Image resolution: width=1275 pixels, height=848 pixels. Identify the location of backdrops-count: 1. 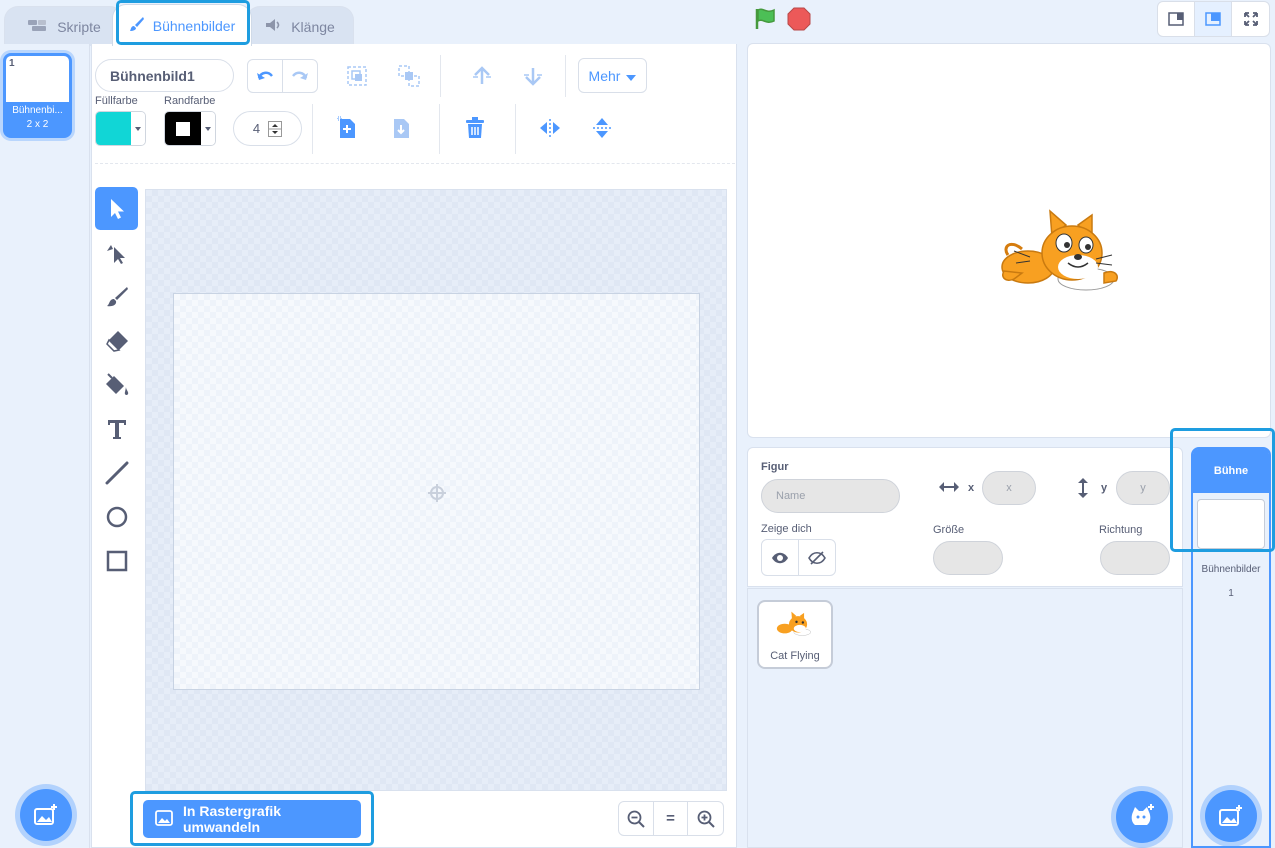
(1231, 593).